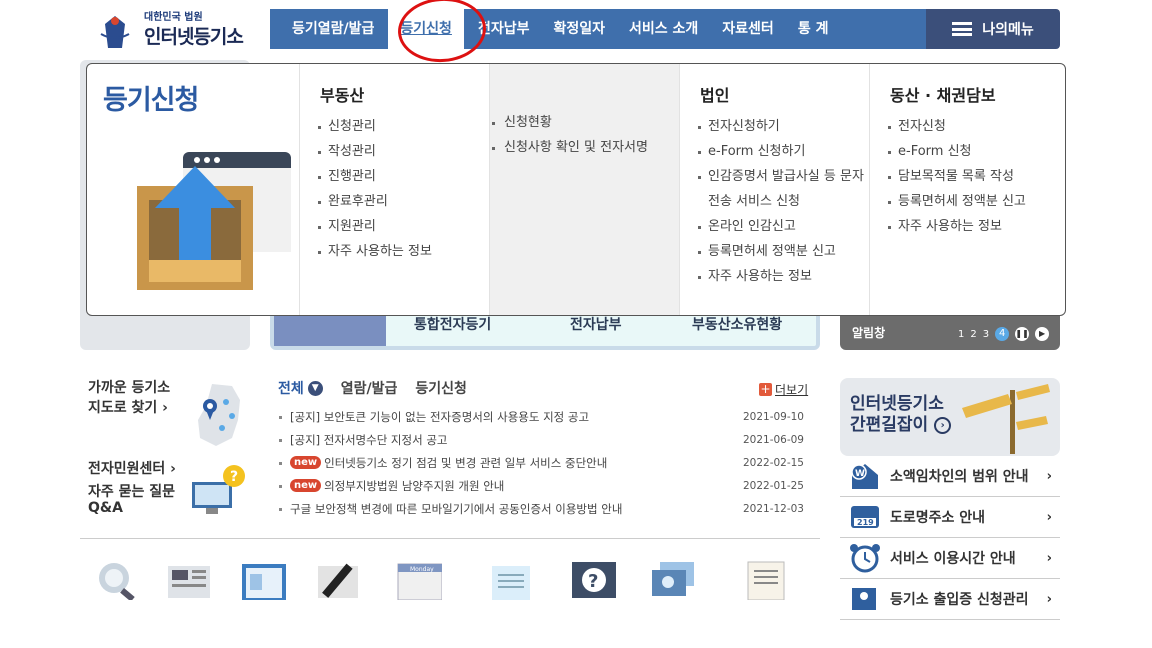 The width and height of the screenshot is (1152, 648). What do you see at coordinates (860, 474) in the screenshot?
I see `svg-text: W` at bounding box center [860, 474].